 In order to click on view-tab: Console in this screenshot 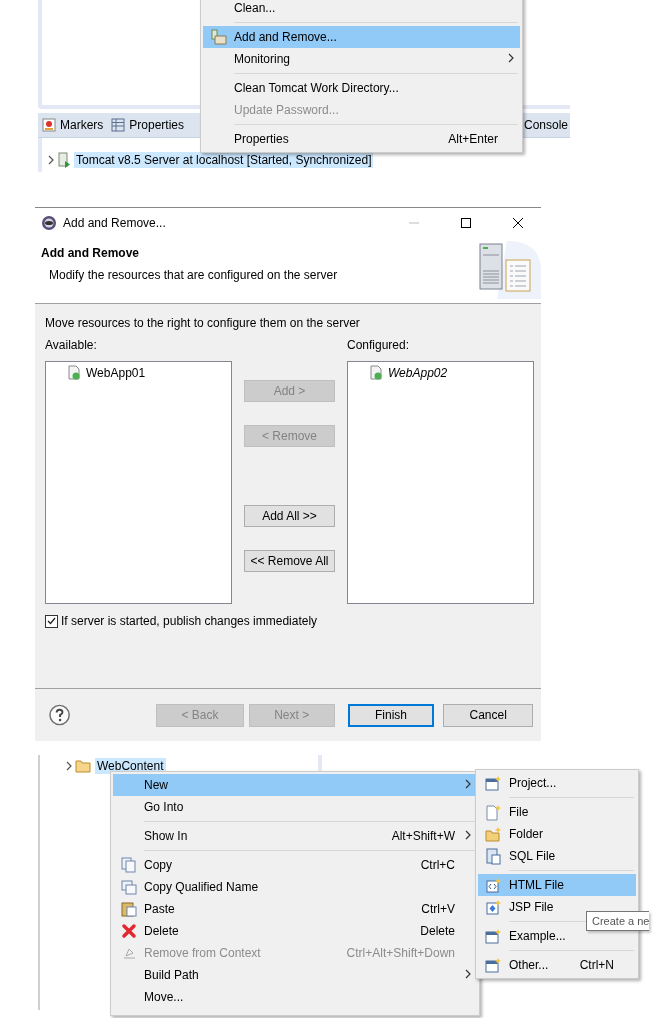, I will do `click(545, 125)`.